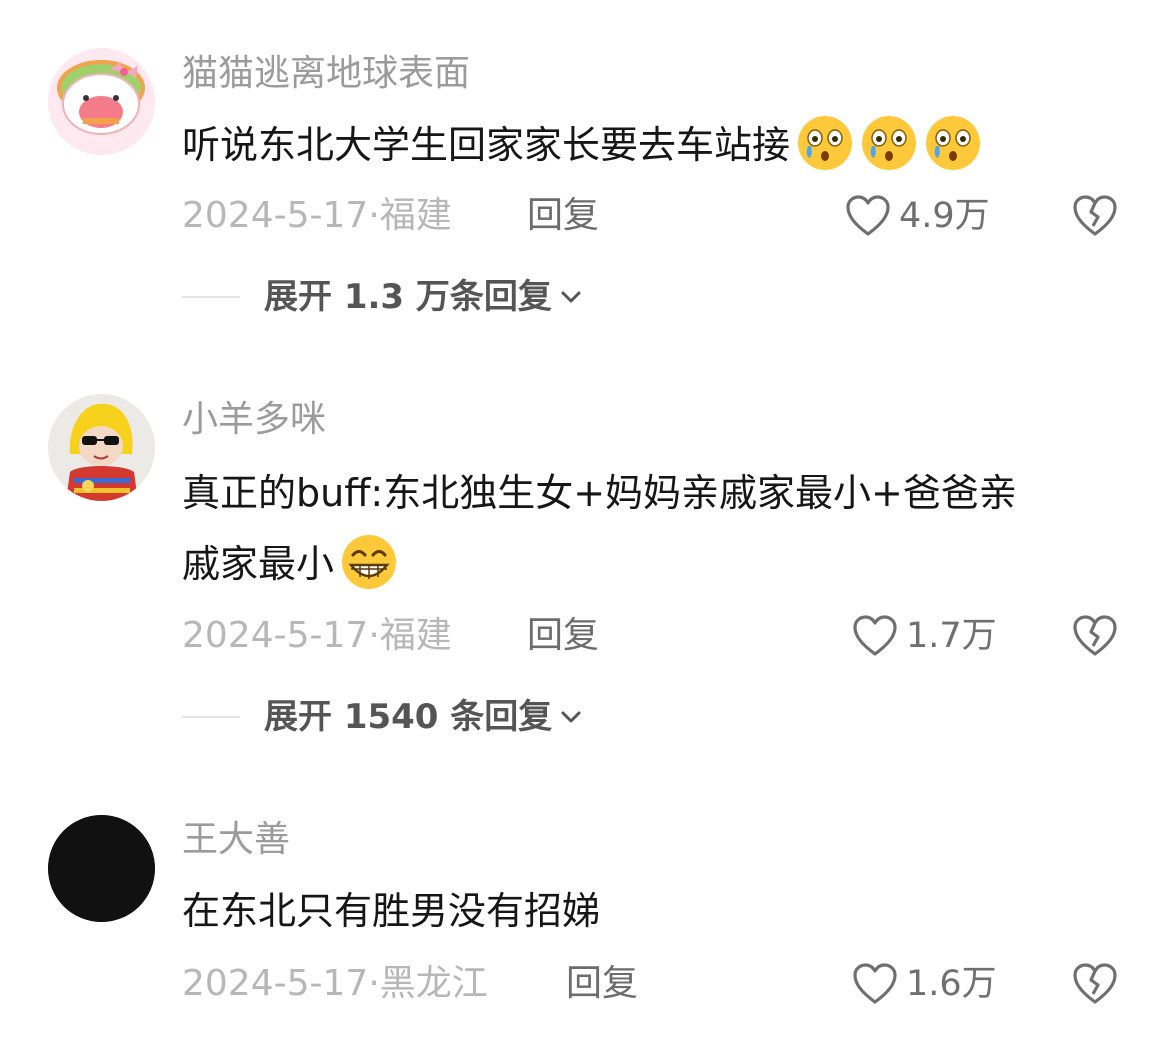 This screenshot has height=1039, width=1169. Describe the element at coordinates (433, 983) in the screenshot. I see `comment-location: 黑龙江` at that location.